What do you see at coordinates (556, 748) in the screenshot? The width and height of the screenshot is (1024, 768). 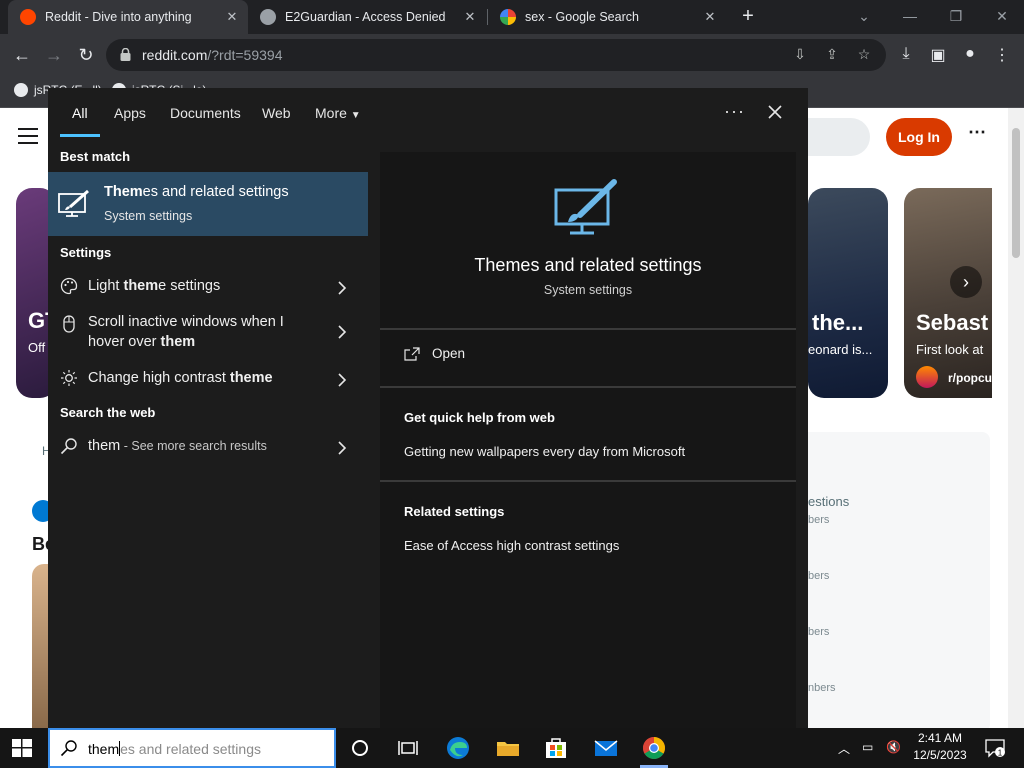 I see `microsoft-store-icon` at bounding box center [556, 748].